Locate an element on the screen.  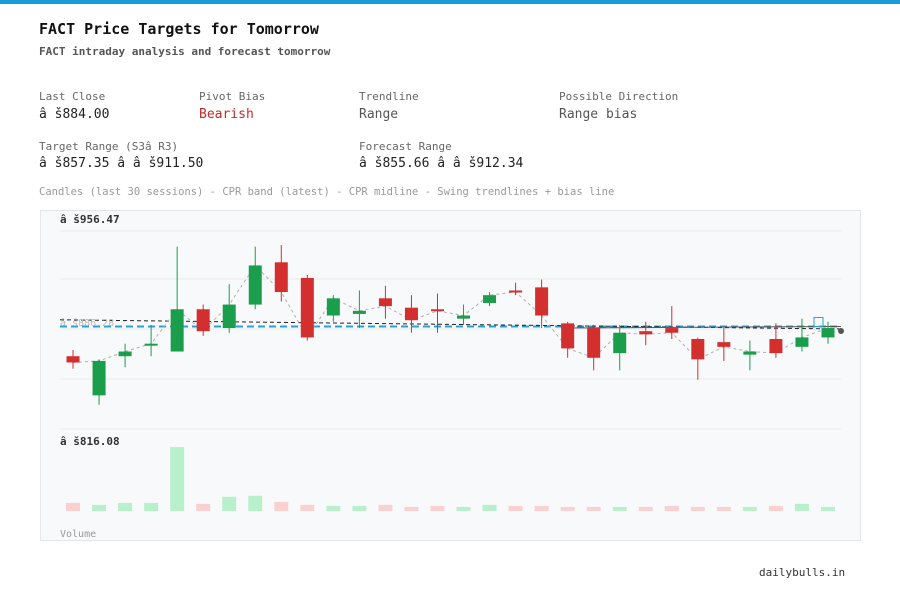
target-range-label: Target Range (S3â R3) is located at coordinates (109, 146).